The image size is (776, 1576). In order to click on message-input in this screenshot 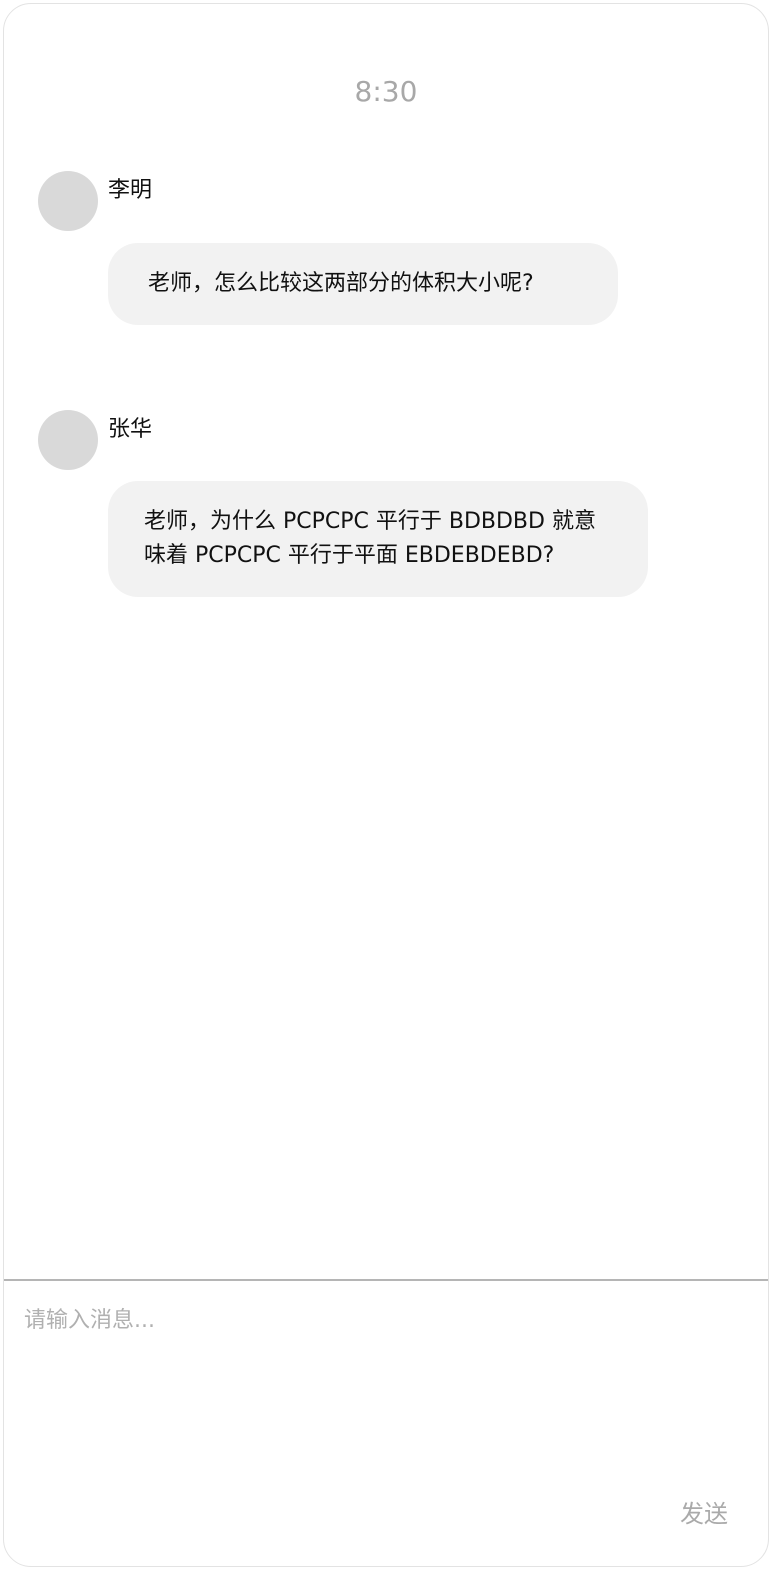, I will do `click(386, 1394)`.